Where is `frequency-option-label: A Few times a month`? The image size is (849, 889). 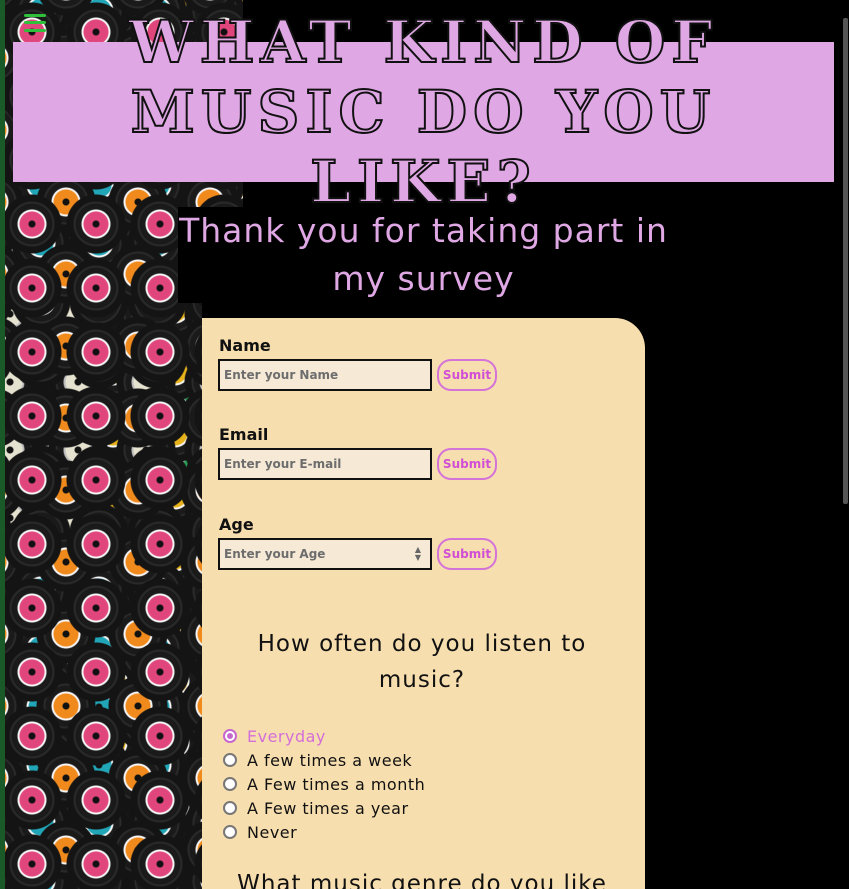 frequency-option-label: A Few times a month is located at coordinates (336, 784).